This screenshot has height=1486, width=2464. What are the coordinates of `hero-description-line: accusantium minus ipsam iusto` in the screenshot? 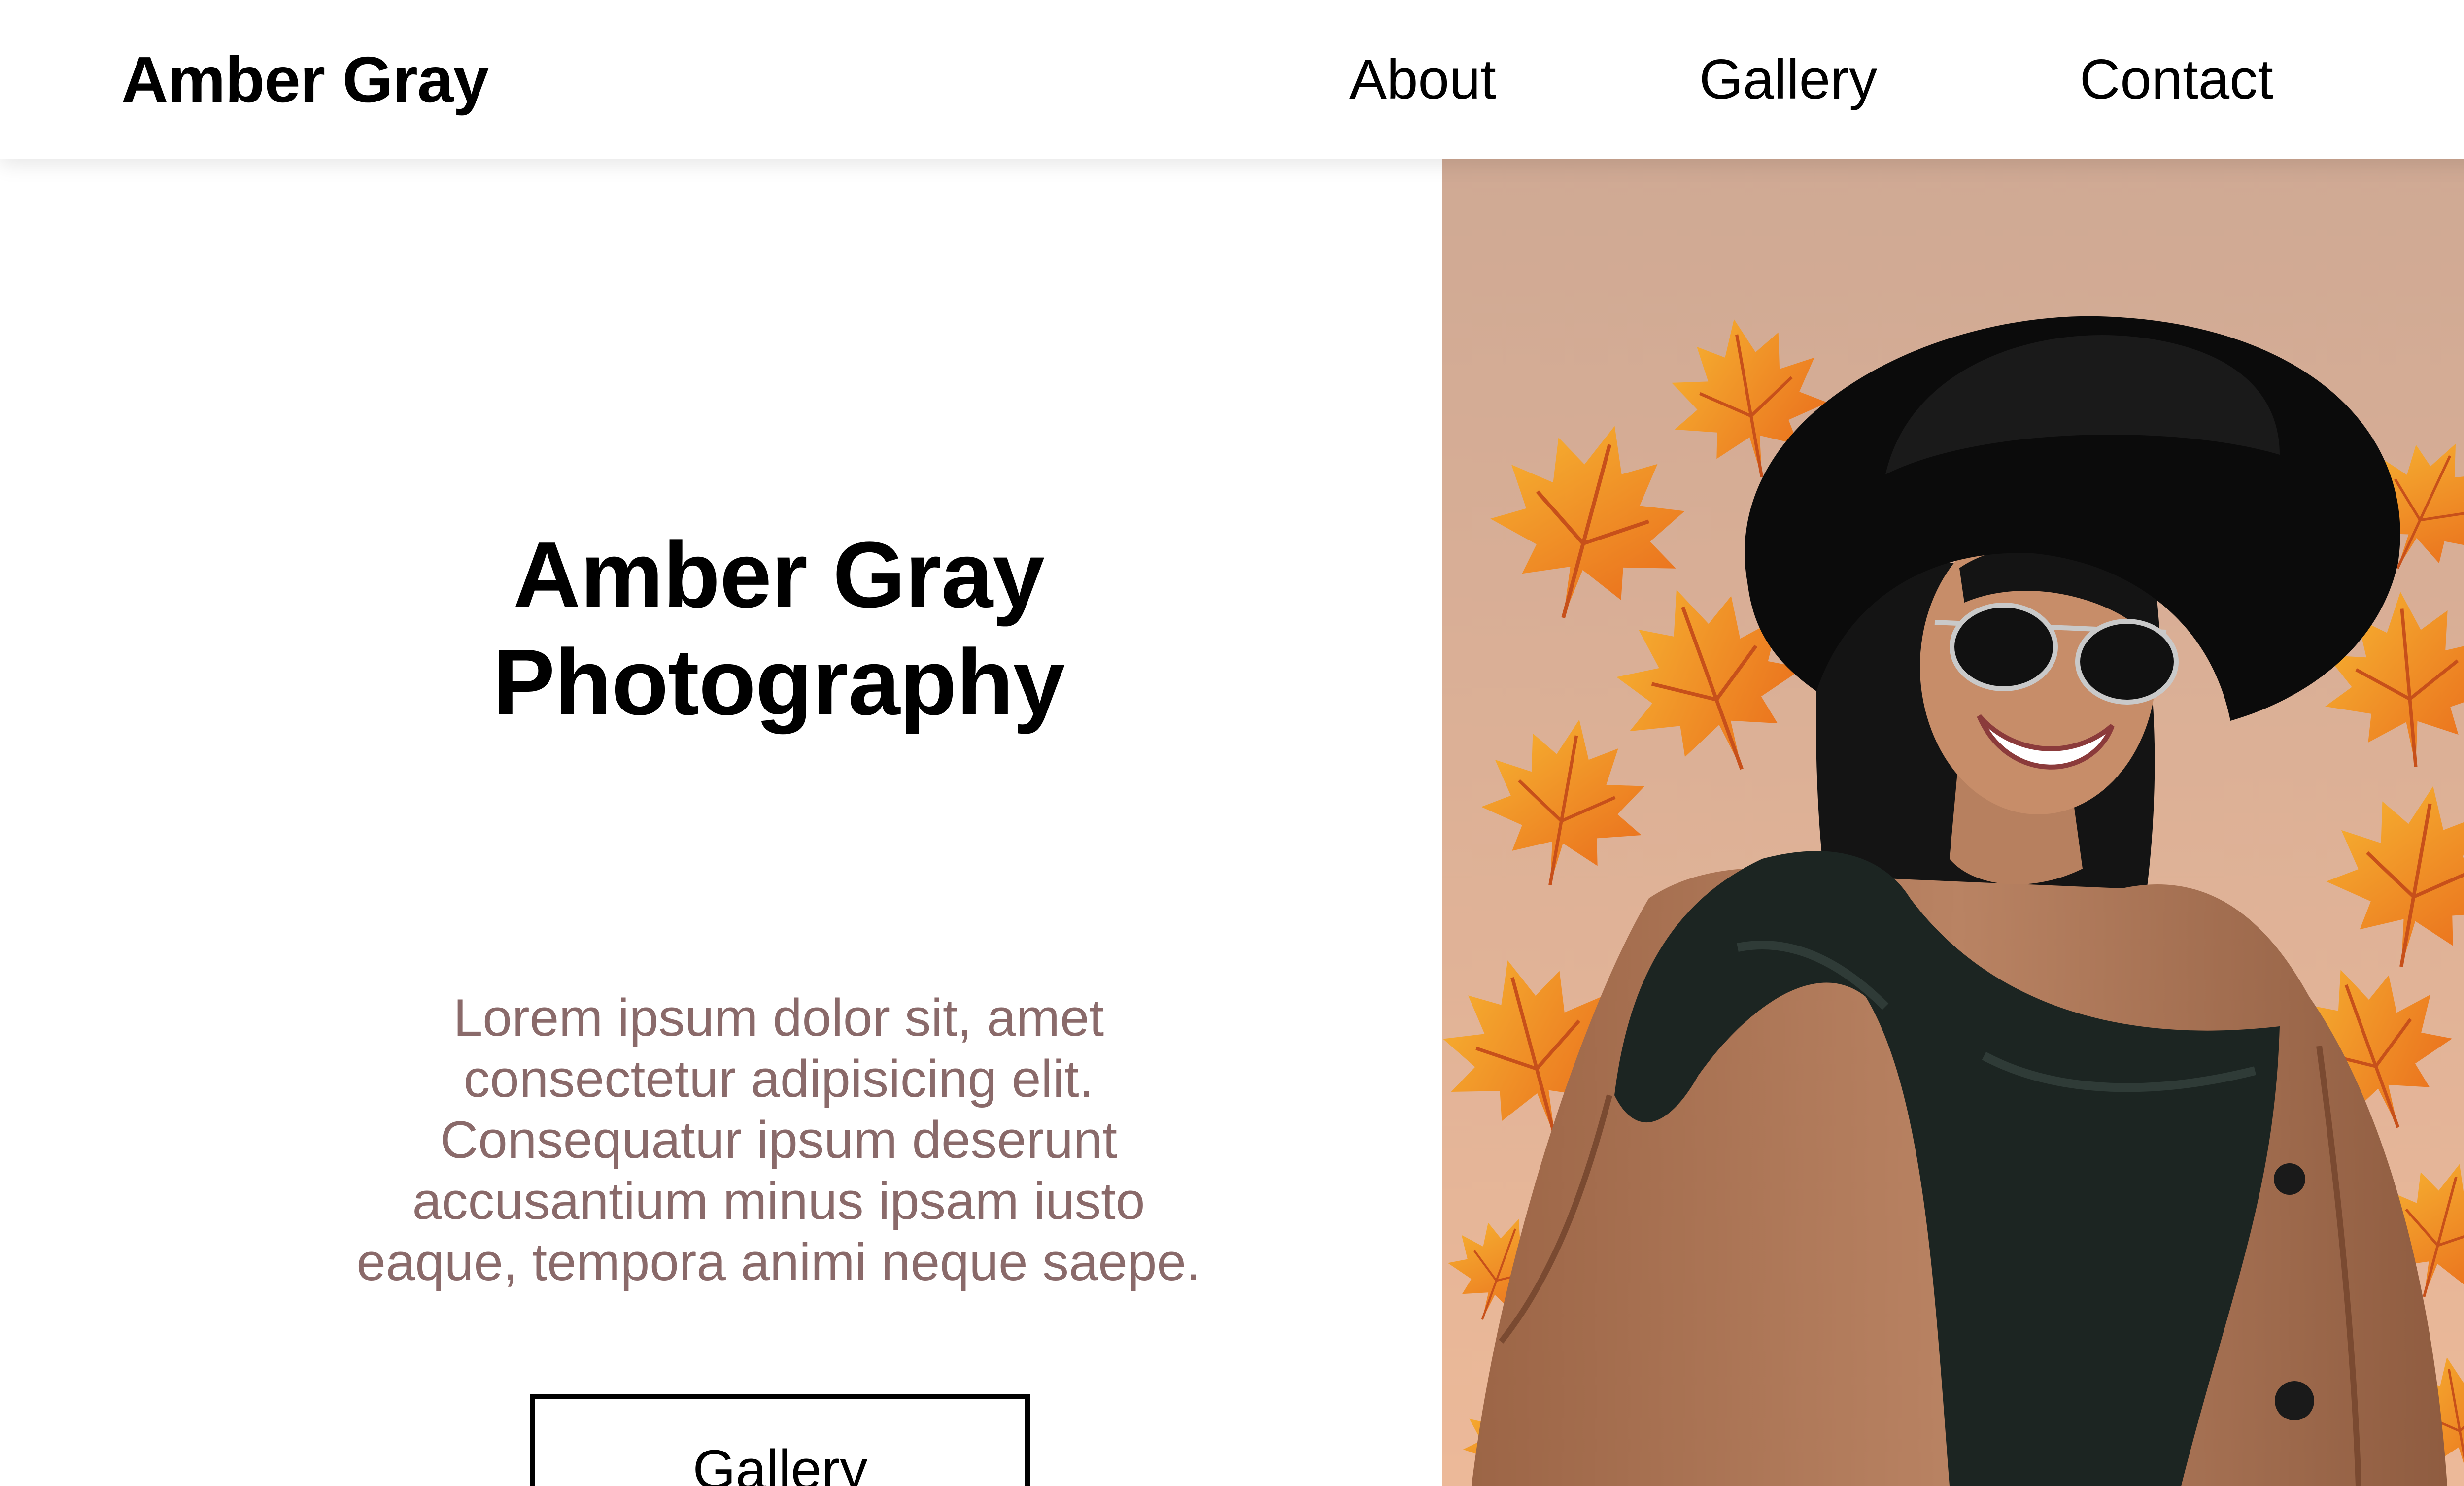 It's located at (778, 1200).